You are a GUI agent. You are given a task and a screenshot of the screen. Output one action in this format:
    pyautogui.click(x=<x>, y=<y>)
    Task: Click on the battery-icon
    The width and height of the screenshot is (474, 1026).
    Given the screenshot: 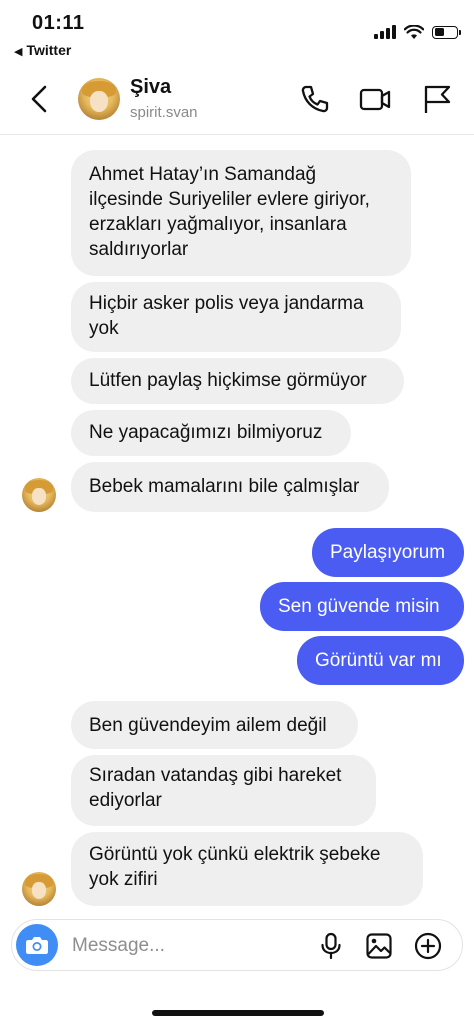 What is the action you would take?
    pyautogui.click(x=446, y=32)
    